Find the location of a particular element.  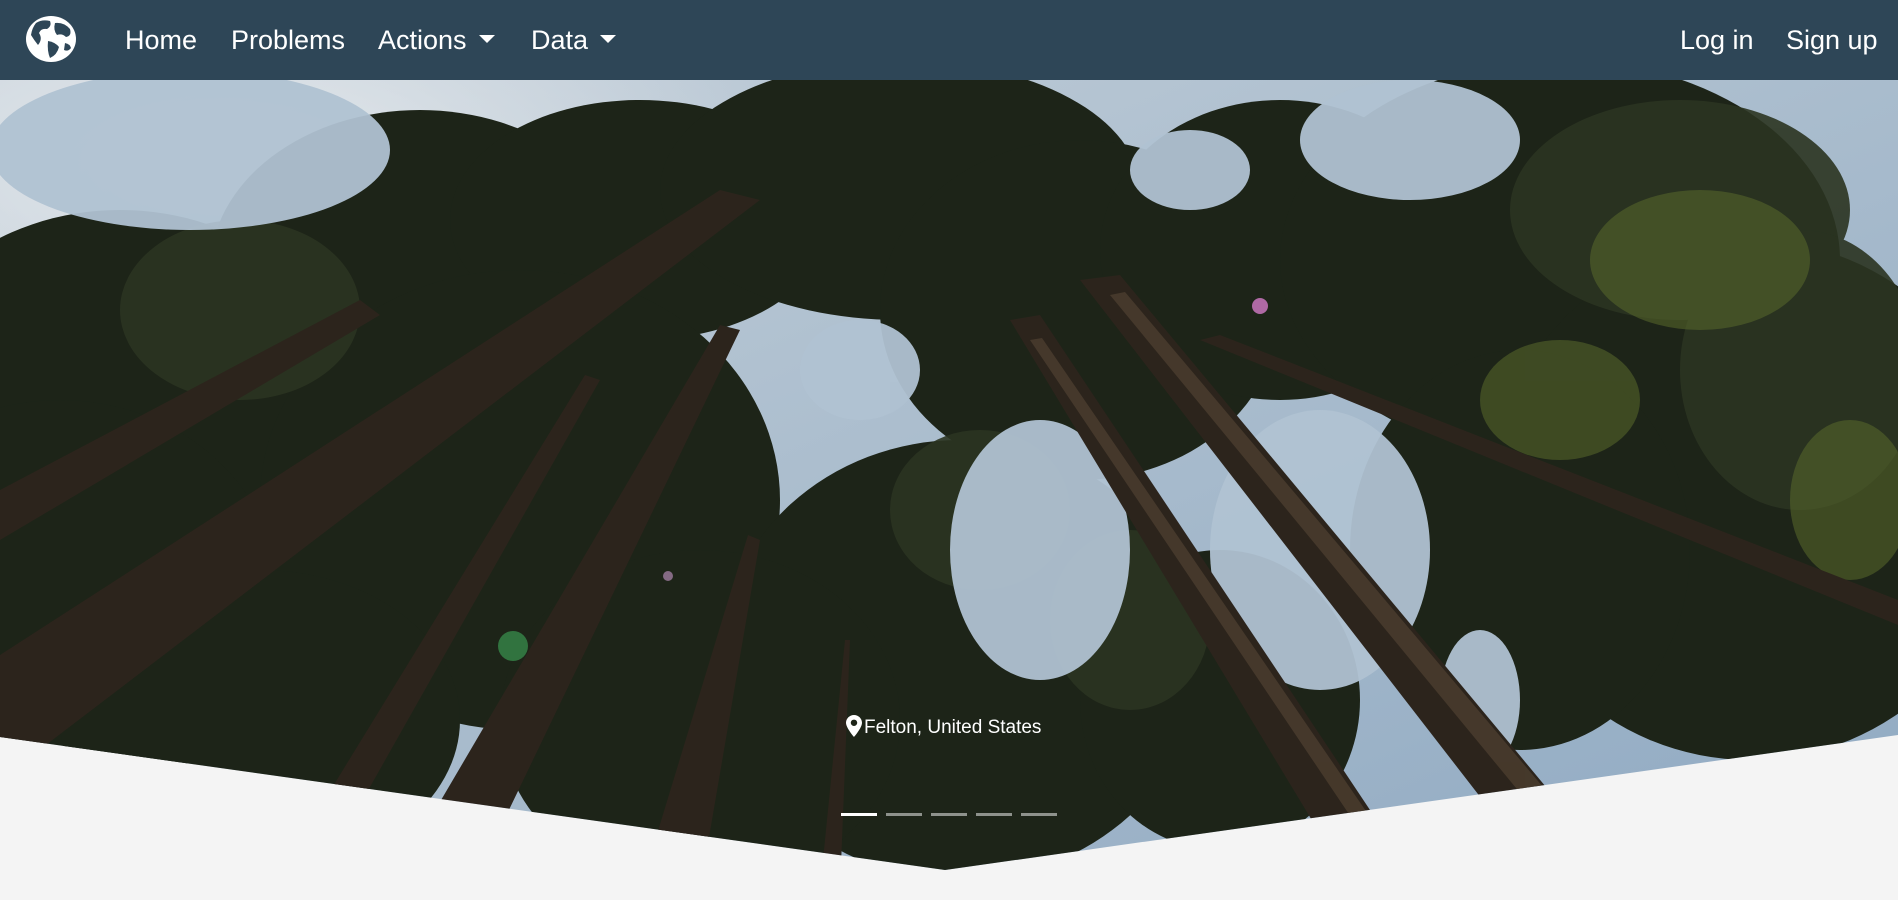

login-link: Log in is located at coordinates (1717, 40).